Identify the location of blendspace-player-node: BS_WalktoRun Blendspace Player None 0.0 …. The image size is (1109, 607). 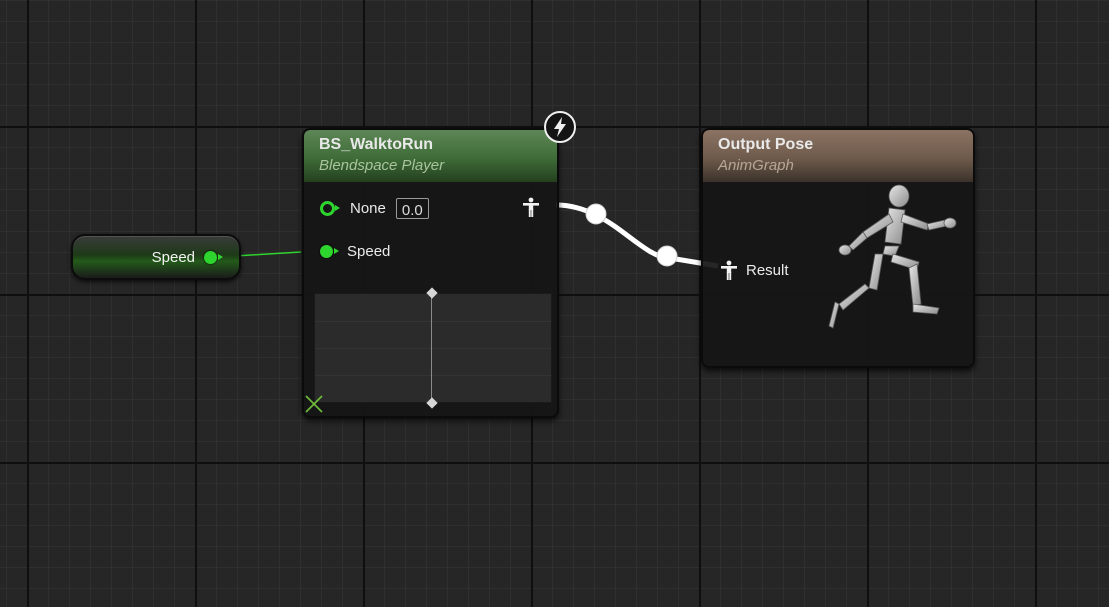
(430, 273).